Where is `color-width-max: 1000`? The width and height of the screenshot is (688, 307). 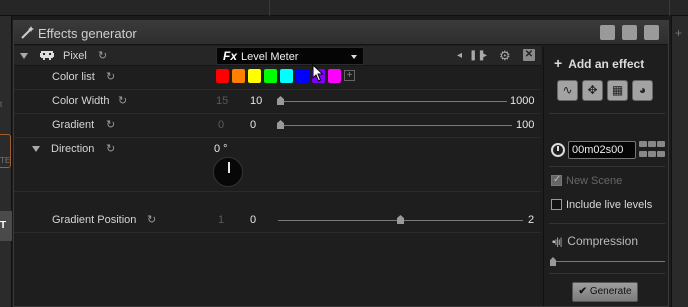 color-width-max: 1000 is located at coordinates (522, 101).